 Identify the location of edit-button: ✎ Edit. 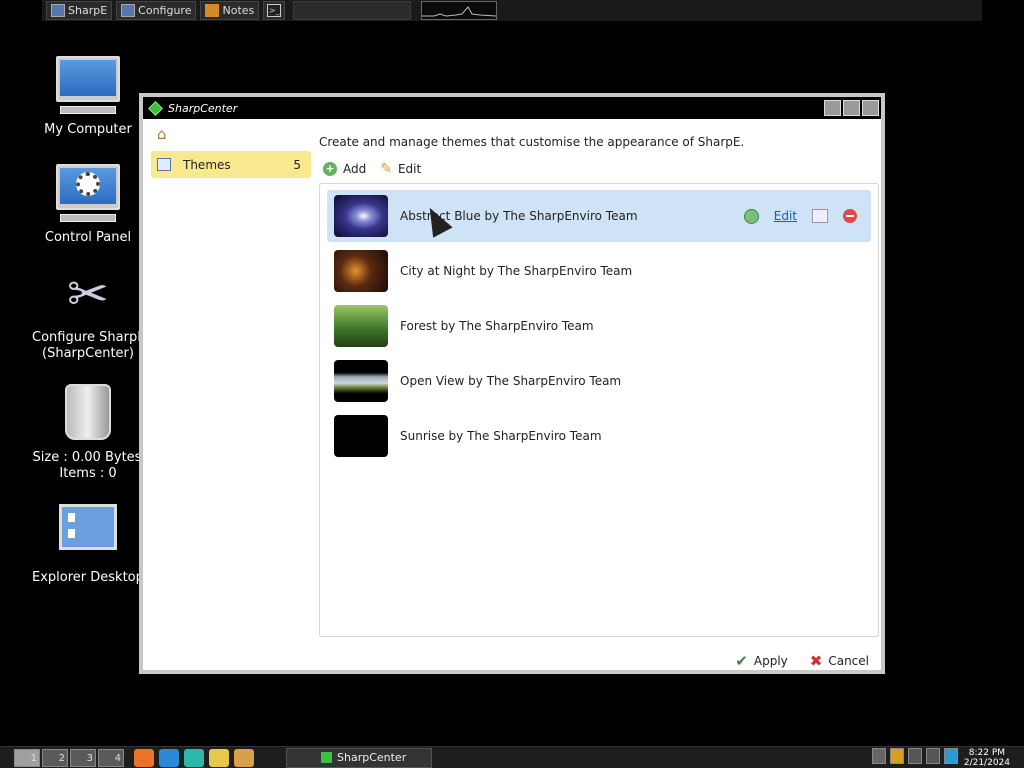
(400, 169).